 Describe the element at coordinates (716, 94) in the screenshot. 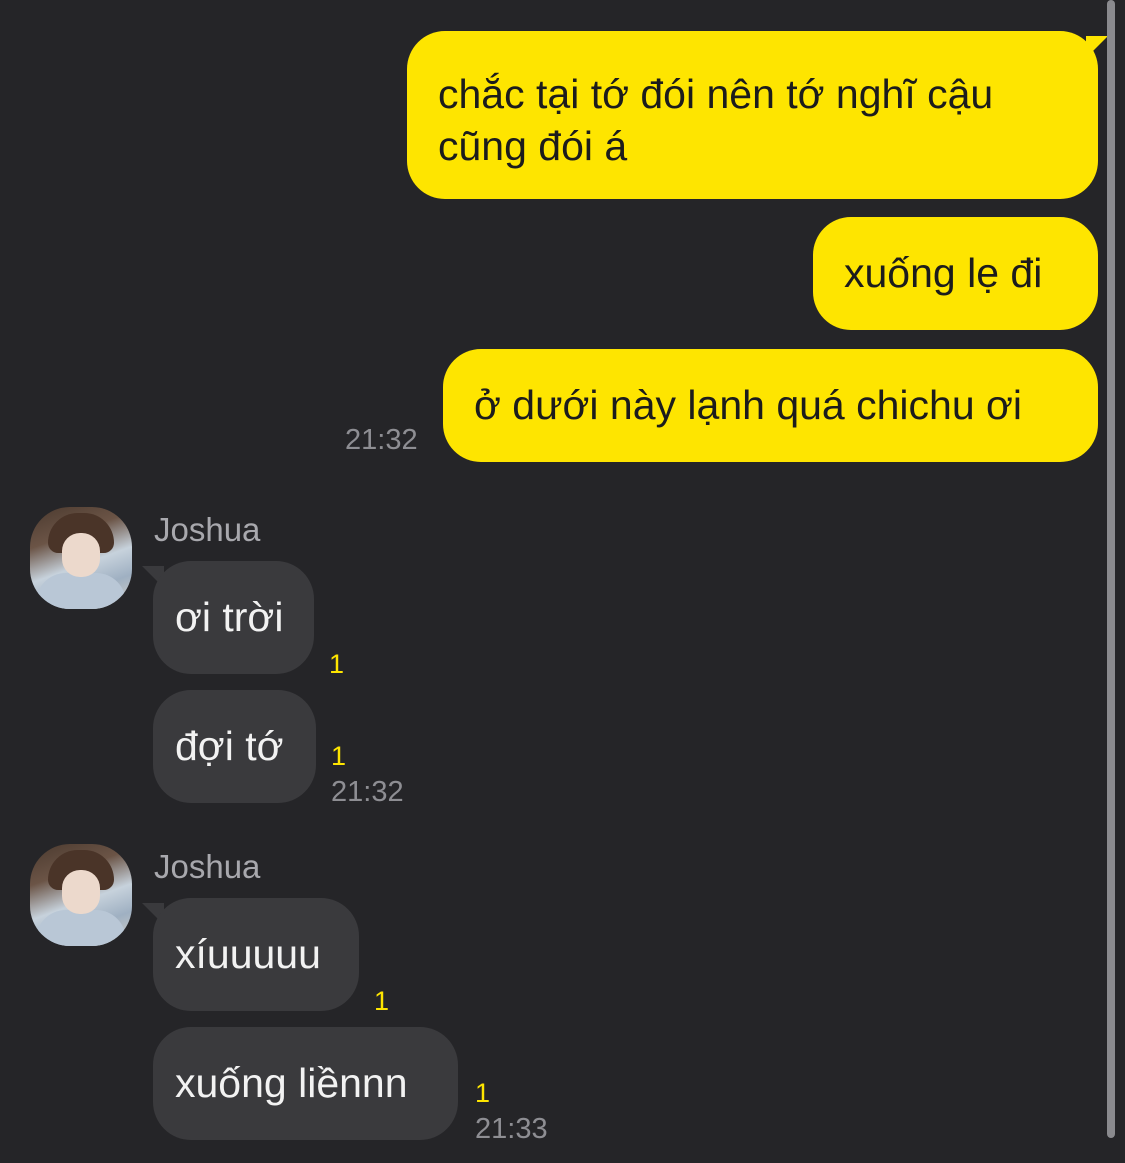

I see `sent-message-line: chắc tại tớ đói nên tớ nghĩ cậu` at that location.